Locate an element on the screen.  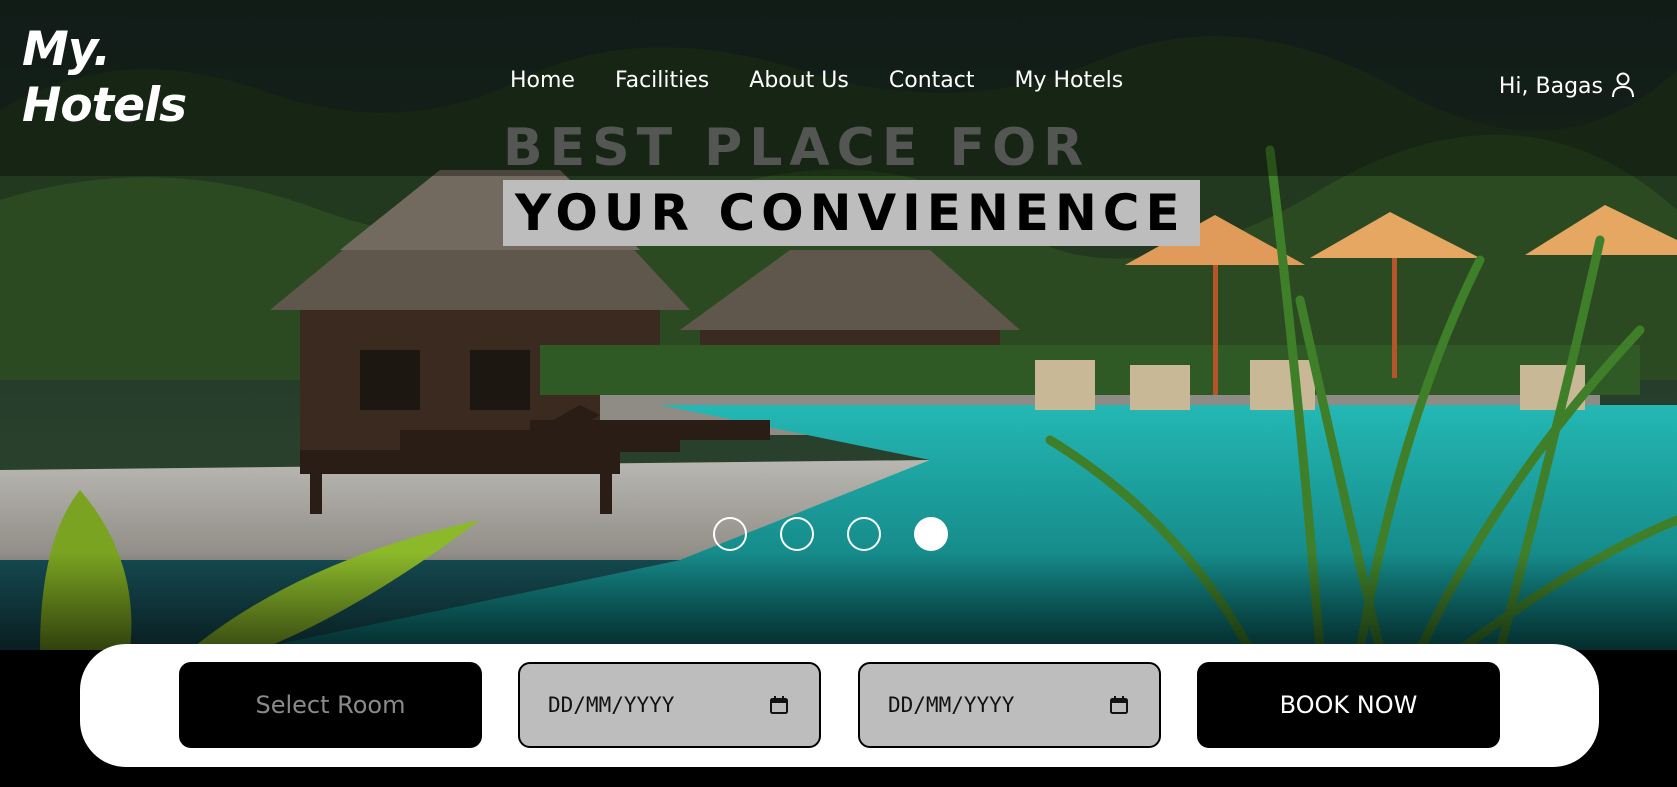
carousel-dot-4-active is located at coordinates (931, 534).